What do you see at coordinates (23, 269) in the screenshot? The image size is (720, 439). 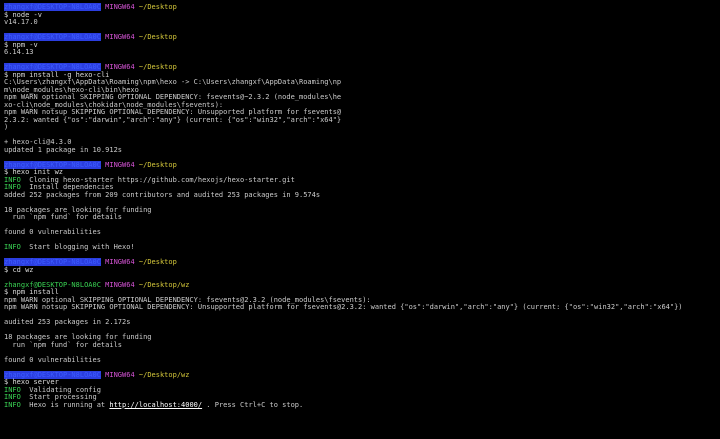 I see `command-text: cd wz` at bounding box center [23, 269].